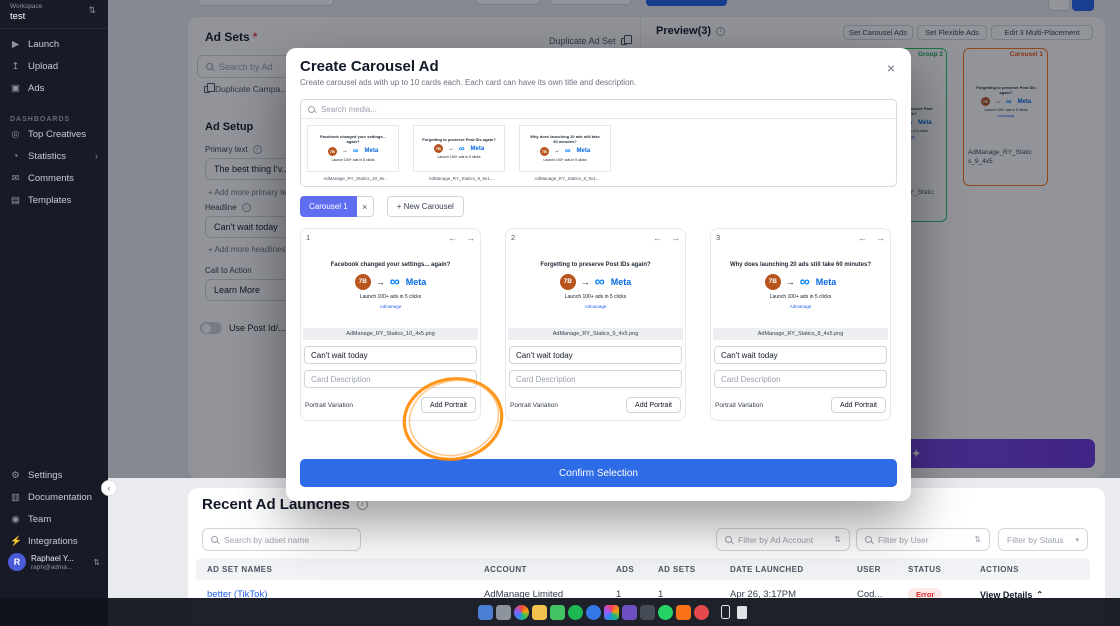  What do you see at coordinates (891, 68) in the screenshot?
I see `close-icon: ×` at bounding box center [891, 68].